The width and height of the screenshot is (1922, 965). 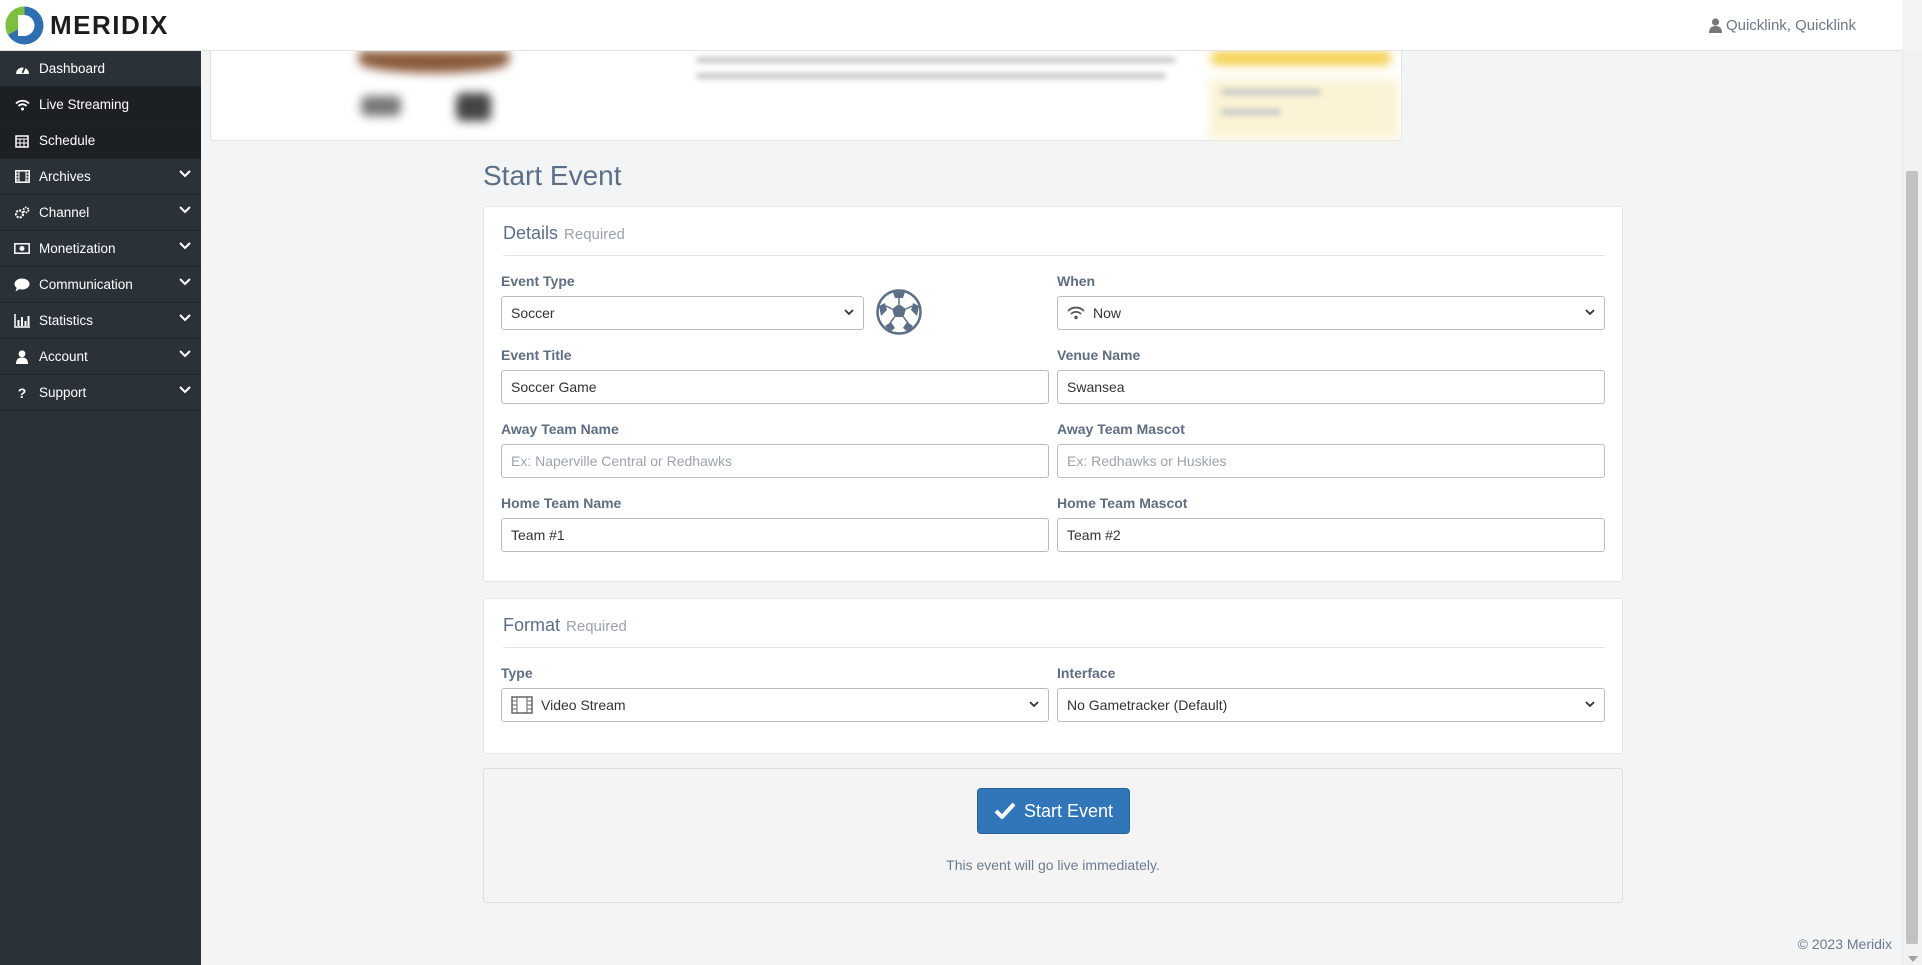 I want to click on event-type-value: Soccer, so click(x=533, y=313).